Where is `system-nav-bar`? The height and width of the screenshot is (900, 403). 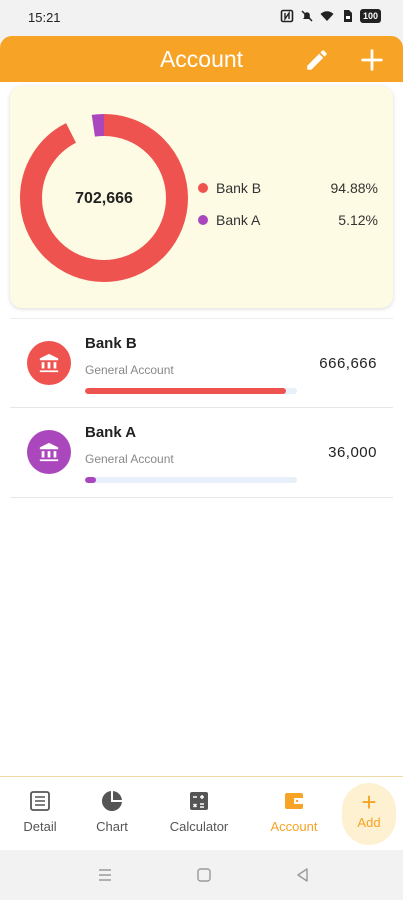 system-nav-bar is located at coordinates (201, 875).